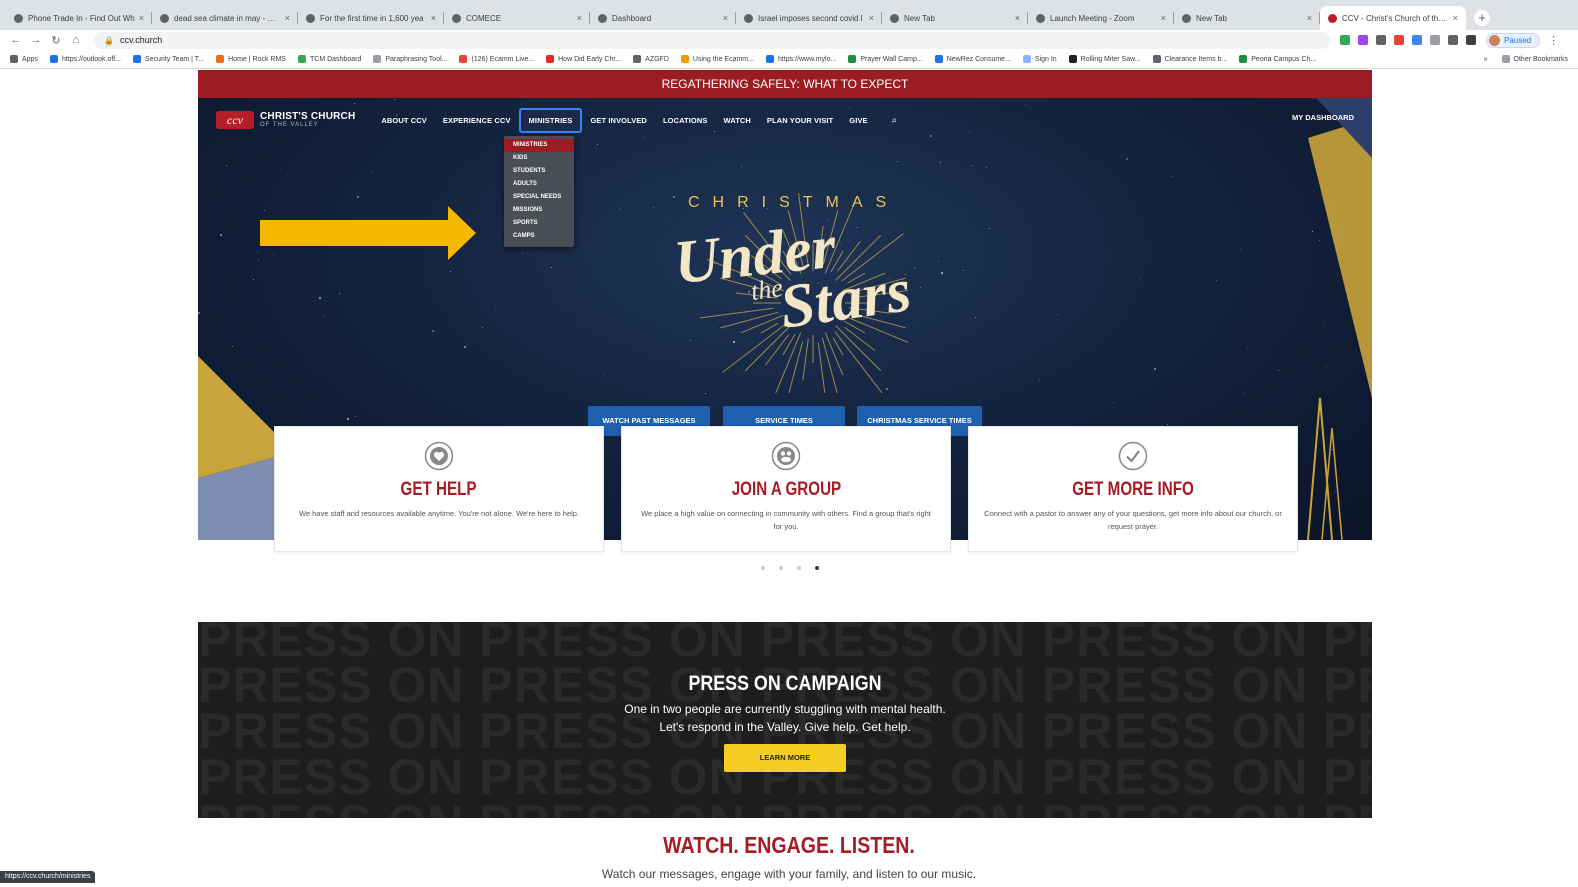  I want to click on address-bar: 🔒 ccv.church ☆, so click(712, 40).